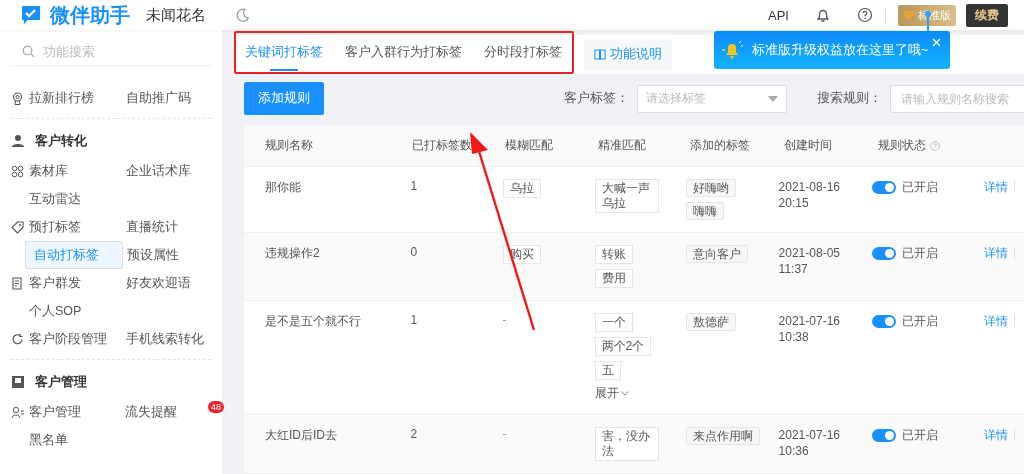  What do you see at coordinates (710, 322) in the screenshot?
I see `tag-chip: 敖德萨` at bounding box center [710, 322].